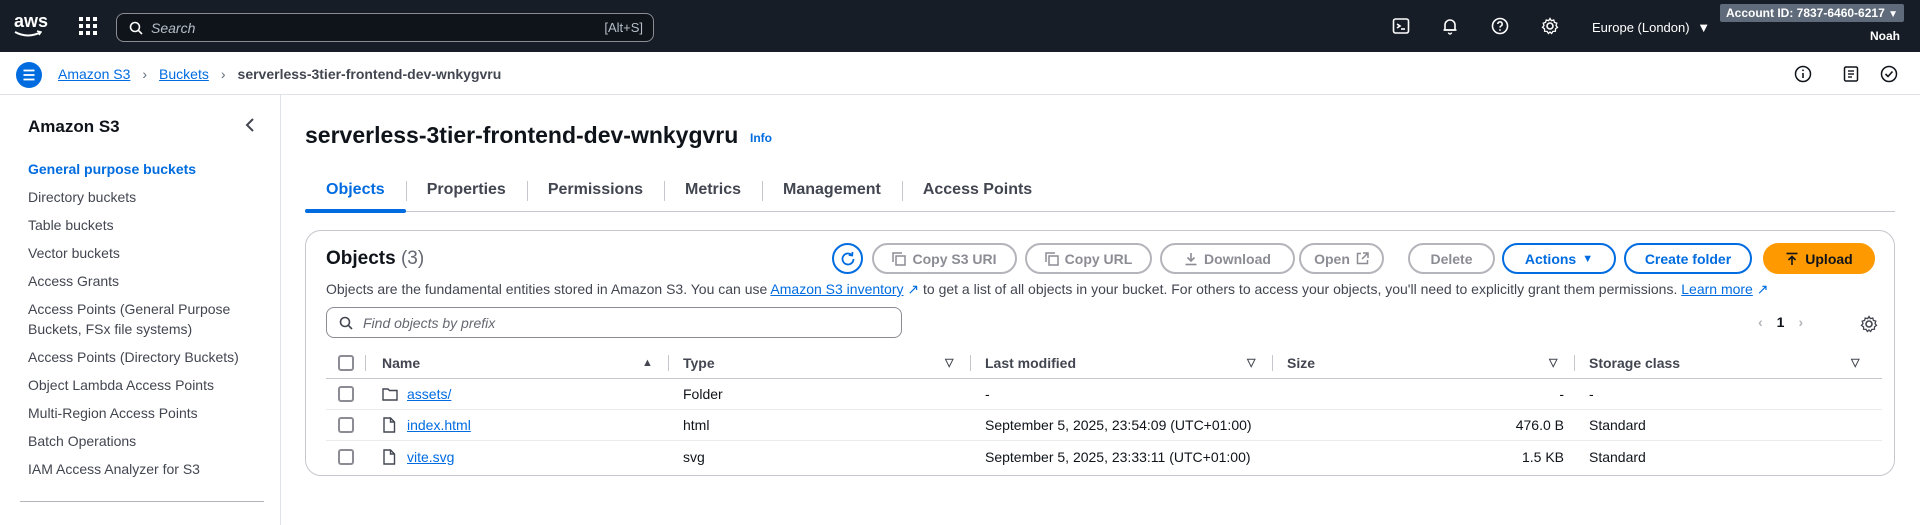 The height and width of the screenshot is (525, 1920). I want to click on user-name: Noah, so click(1885, 36).